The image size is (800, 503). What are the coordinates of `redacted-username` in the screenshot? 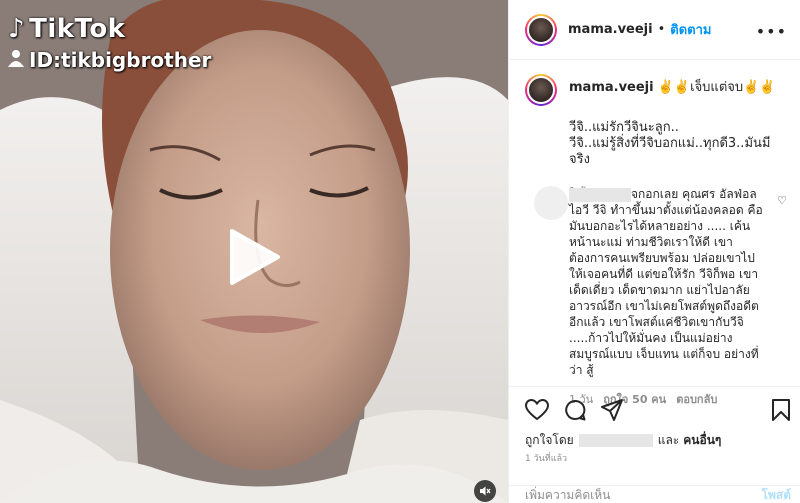 It's located at (600, 194).